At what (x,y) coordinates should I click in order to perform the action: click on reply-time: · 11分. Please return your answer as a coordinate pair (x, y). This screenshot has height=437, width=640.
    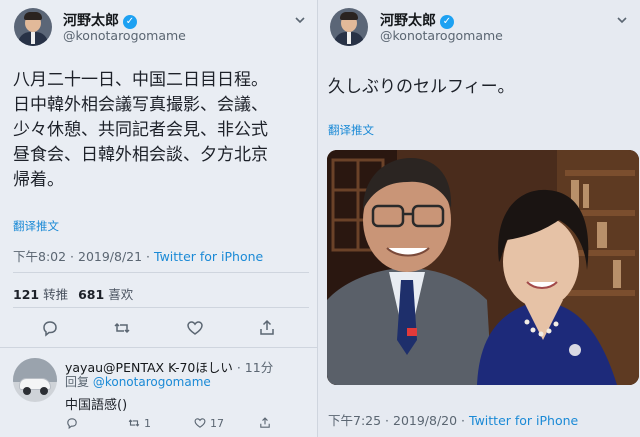
    Looking at the image, I should click on (253, 367).